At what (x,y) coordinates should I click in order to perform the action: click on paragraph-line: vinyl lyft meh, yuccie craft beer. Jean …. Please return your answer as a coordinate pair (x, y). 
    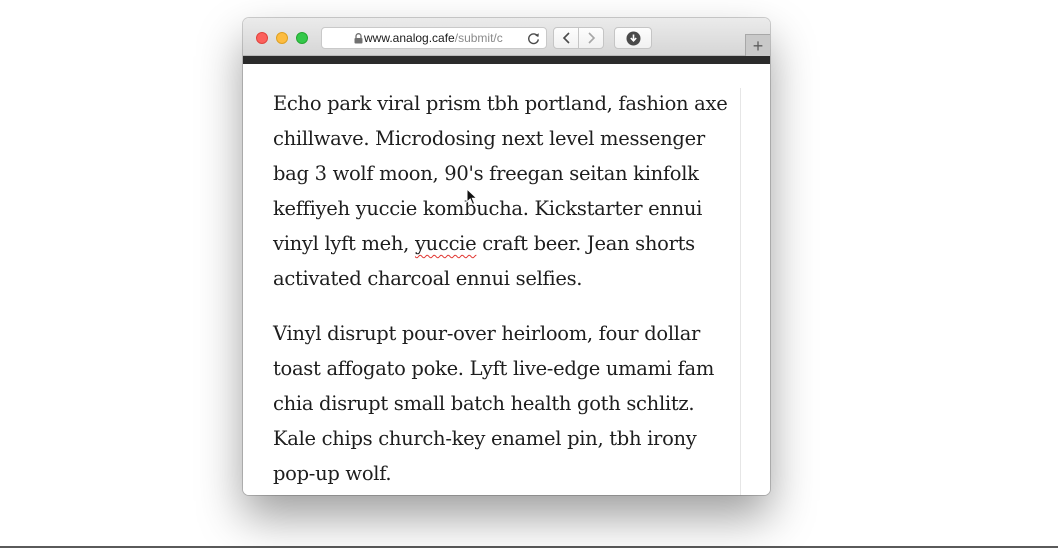
    Looking at the image, I should click on (507, 243).